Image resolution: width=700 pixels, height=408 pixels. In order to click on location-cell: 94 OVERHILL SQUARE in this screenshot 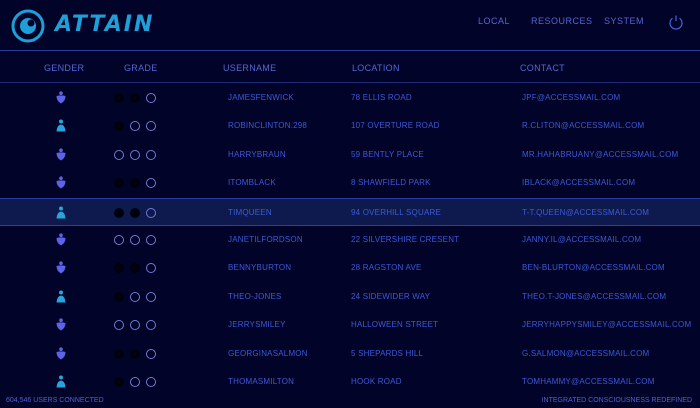, I will do `click(396, 212)`.